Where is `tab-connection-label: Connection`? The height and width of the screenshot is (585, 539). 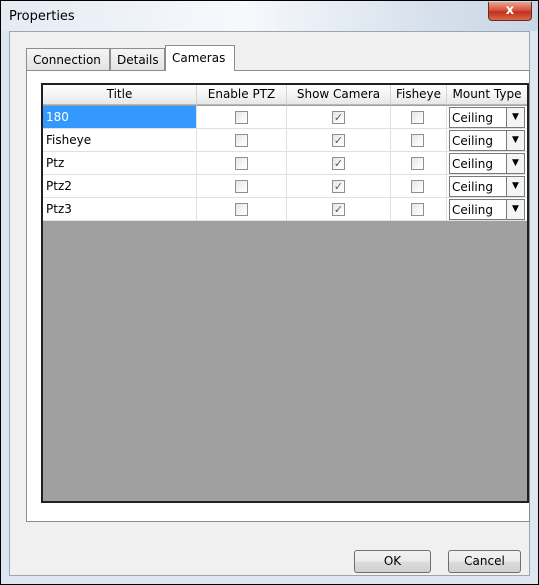 tab-connection-label: Connection is located at coordinates (67, 60).